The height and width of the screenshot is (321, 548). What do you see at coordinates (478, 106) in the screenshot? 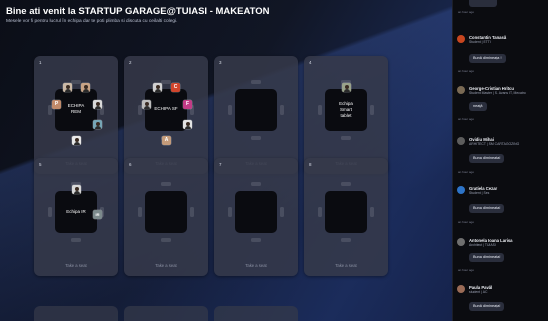
I see `chat-bubble: neaţă` at bounding box center [478, 106].